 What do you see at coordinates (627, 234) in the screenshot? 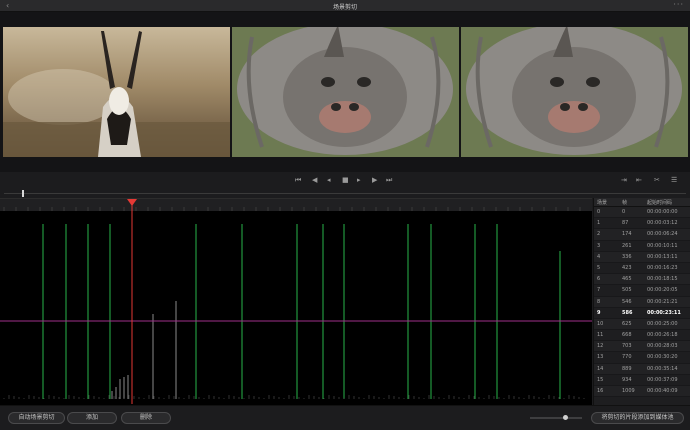
I see `cut-frame: 174` at bounding box center [627, 234].